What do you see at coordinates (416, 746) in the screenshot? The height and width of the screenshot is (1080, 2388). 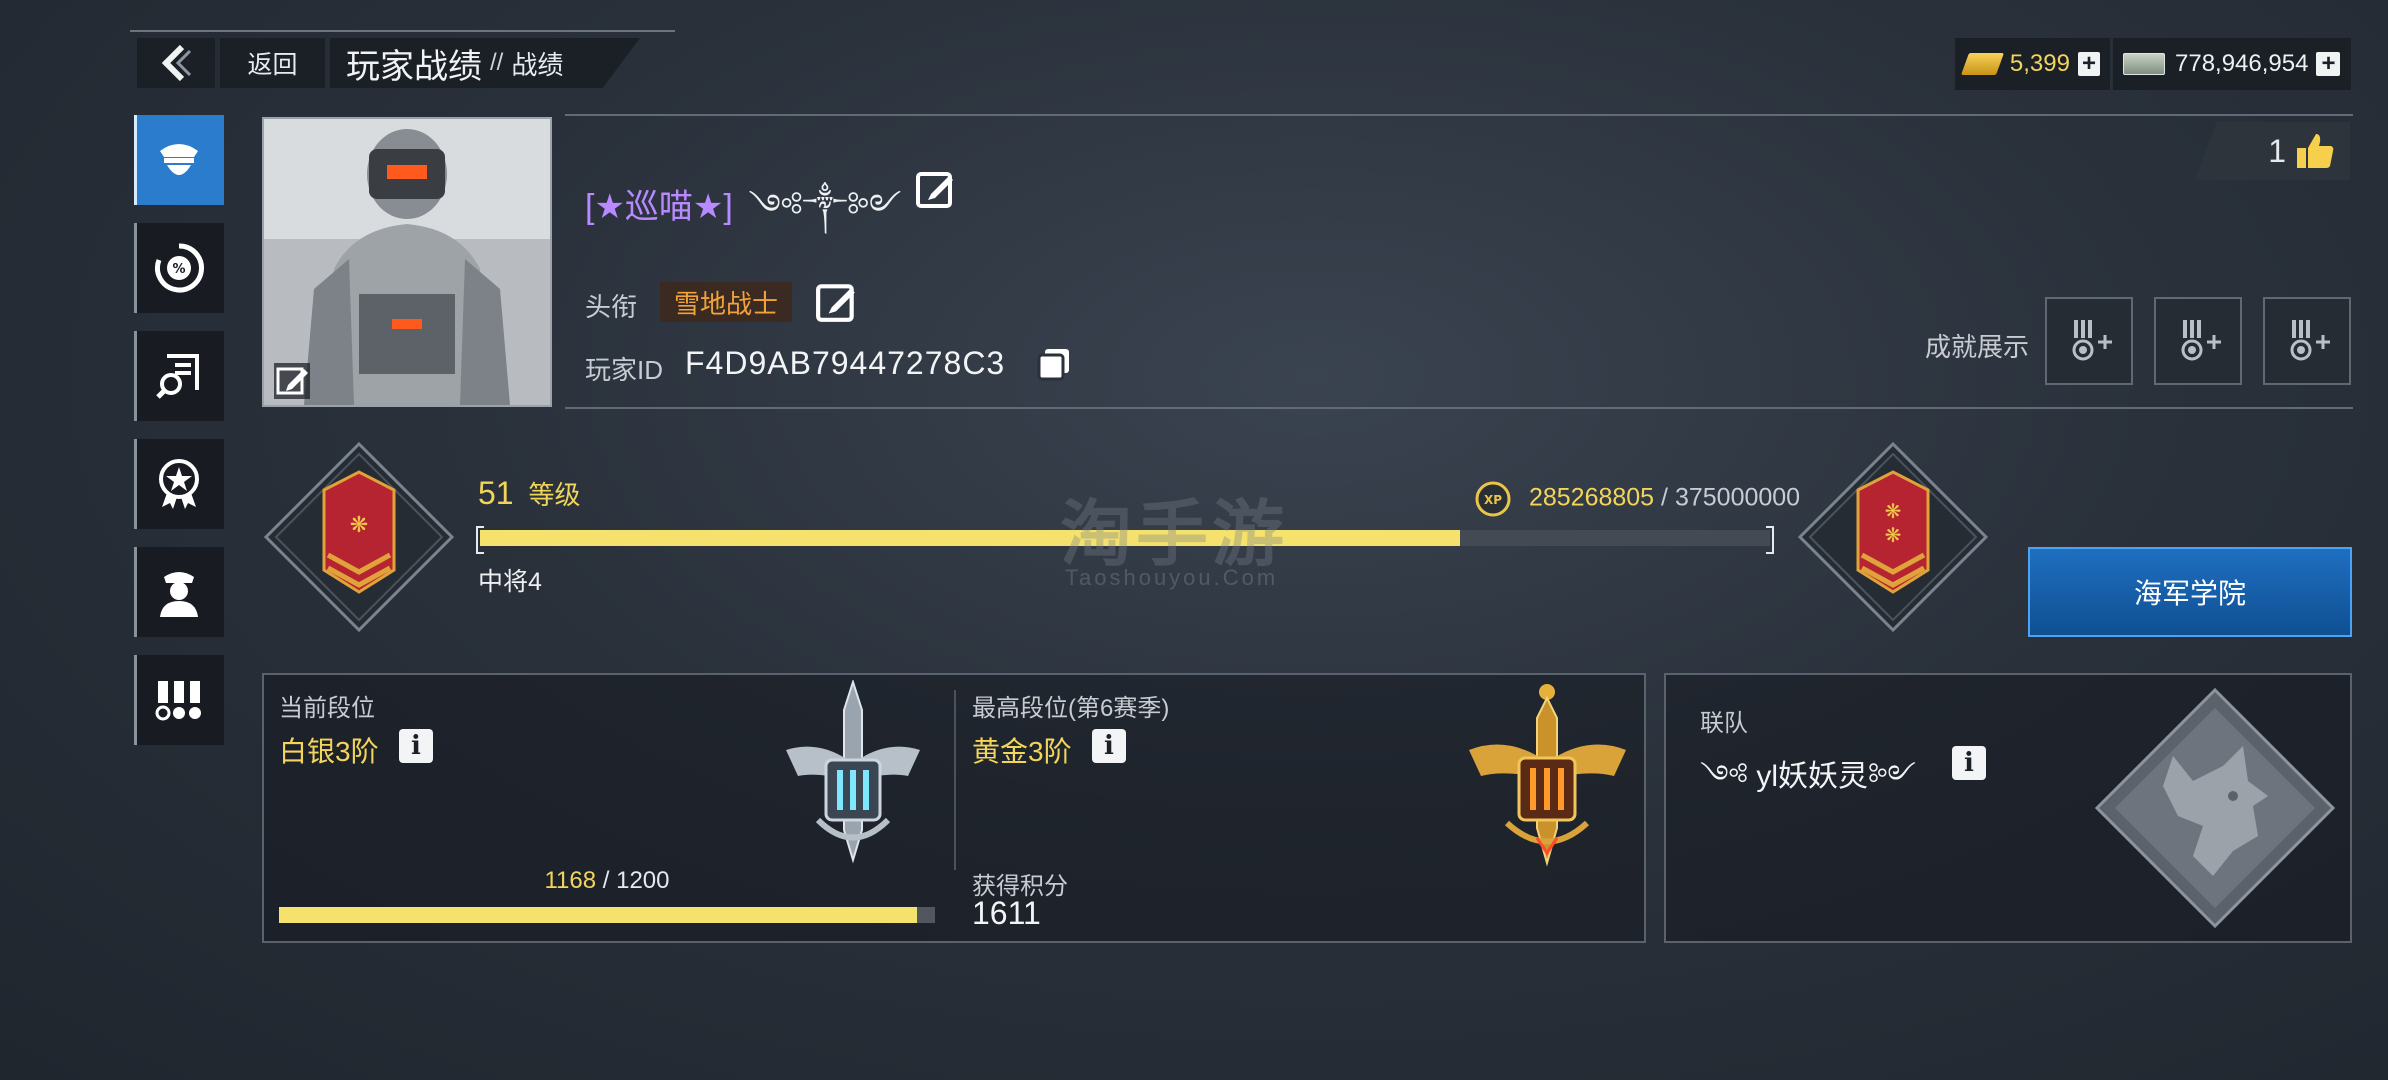 I see `current-rank-info-button: i` at bounding box center [416, 746].